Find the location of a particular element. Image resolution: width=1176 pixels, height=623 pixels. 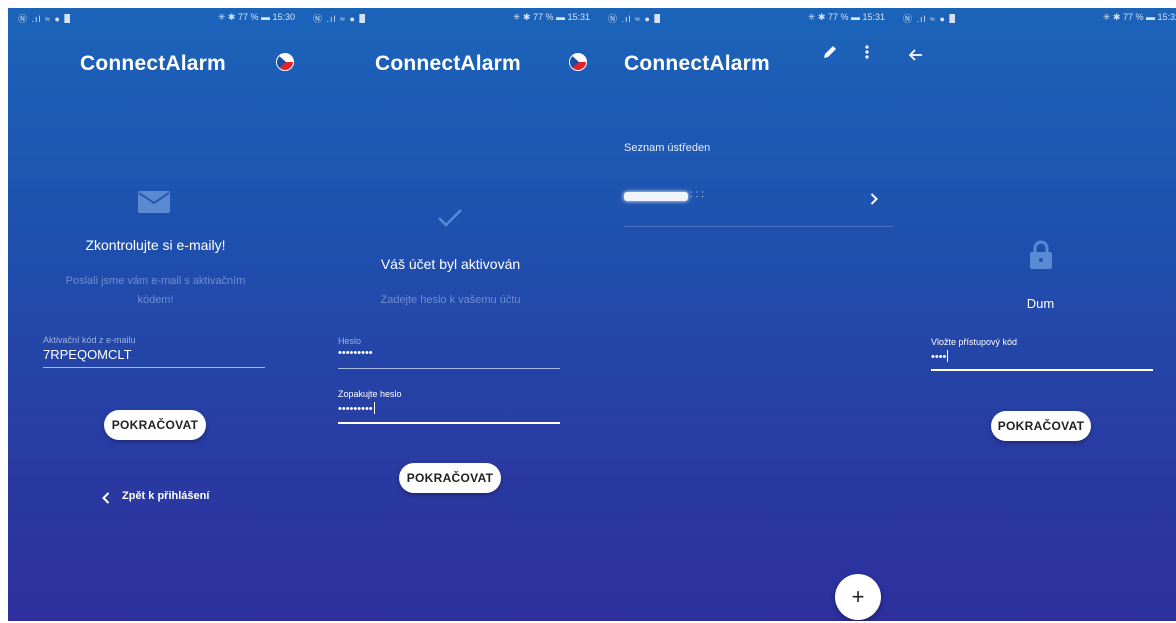

activation-code-field: 7RPEQOMCLT is located at coordinates (87, 354).